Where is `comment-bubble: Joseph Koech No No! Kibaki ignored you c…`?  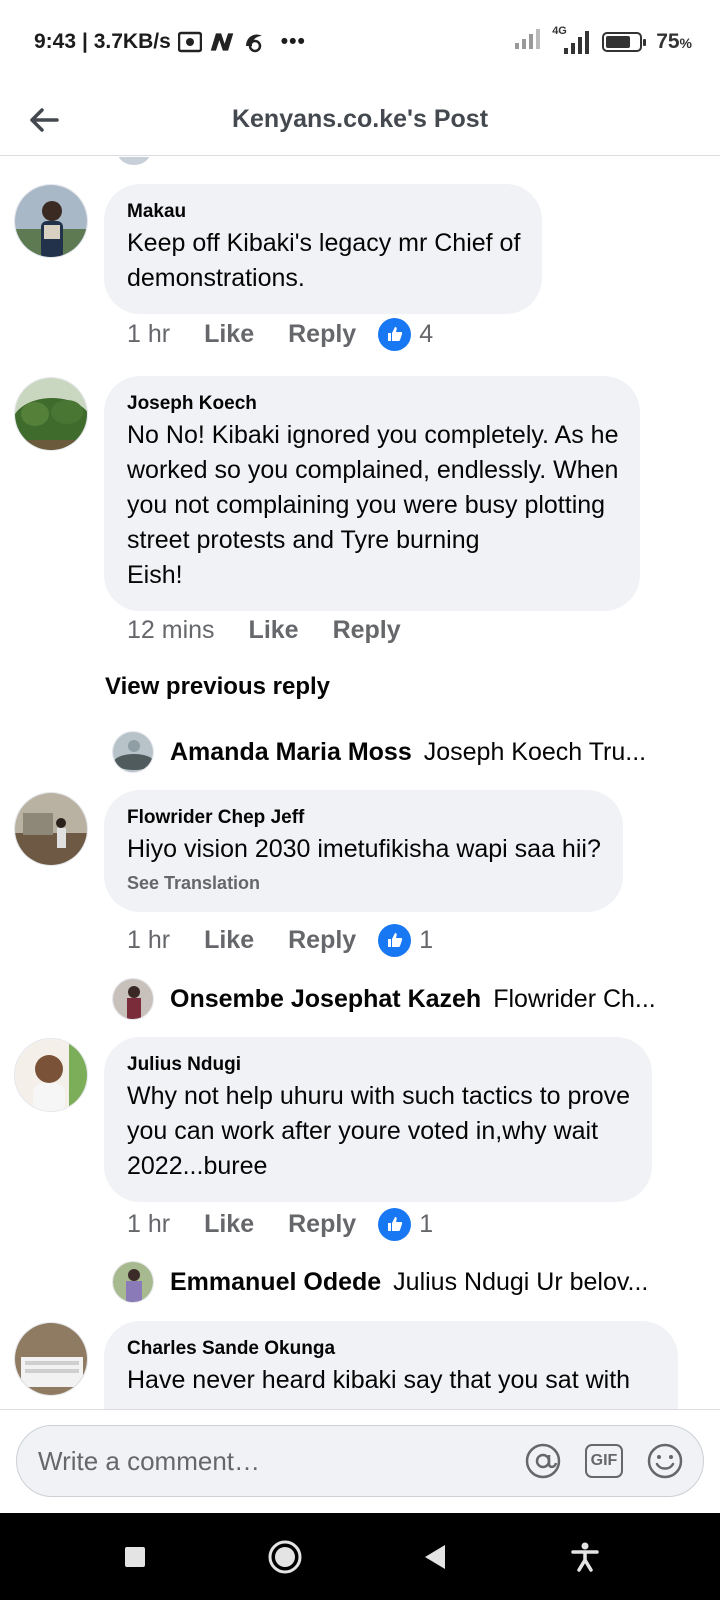
comment-bubble: Joseph Koech No No! Kibaki ignored you c… is located at coordinates (372, 493).